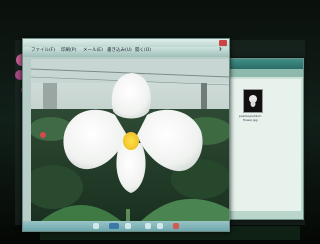  What do you see at coordinates (119, 51) in the screenshot?
I see `menu-burn: 書き込み(U)` at bounding box center [119, 51].